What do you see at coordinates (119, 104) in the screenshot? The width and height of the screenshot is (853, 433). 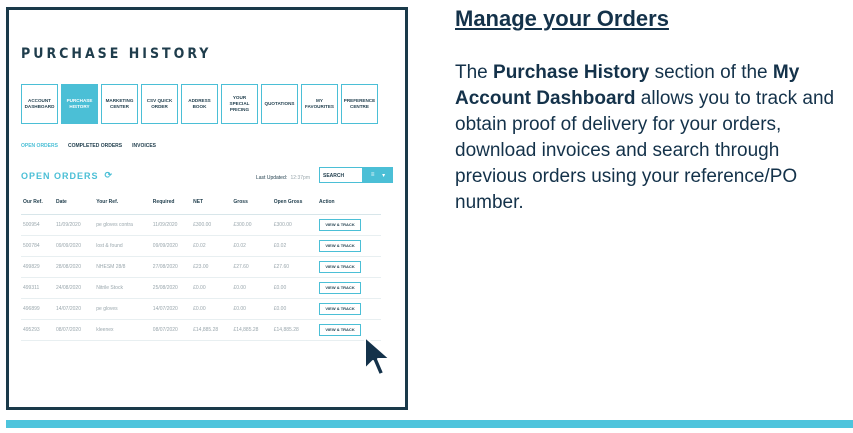 I see `tile-marketing-center: MARKETING CENTER` at bounding box center [119, 104].